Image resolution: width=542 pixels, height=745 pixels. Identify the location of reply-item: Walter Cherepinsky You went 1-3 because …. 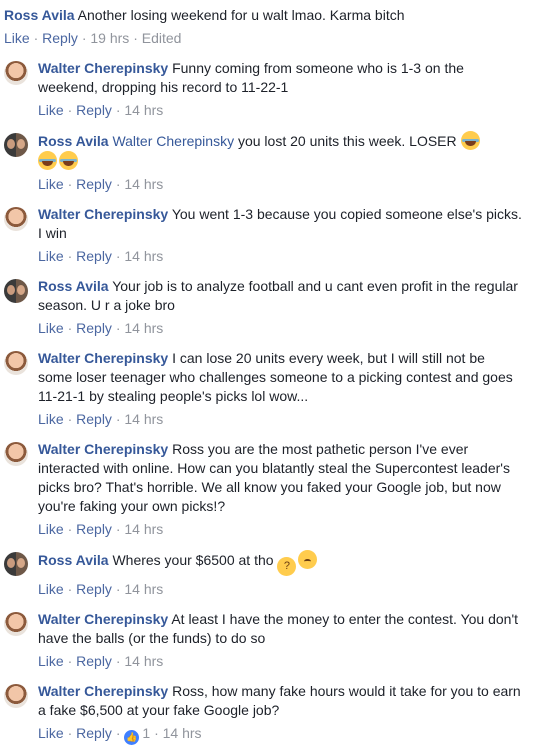
(271, 235).